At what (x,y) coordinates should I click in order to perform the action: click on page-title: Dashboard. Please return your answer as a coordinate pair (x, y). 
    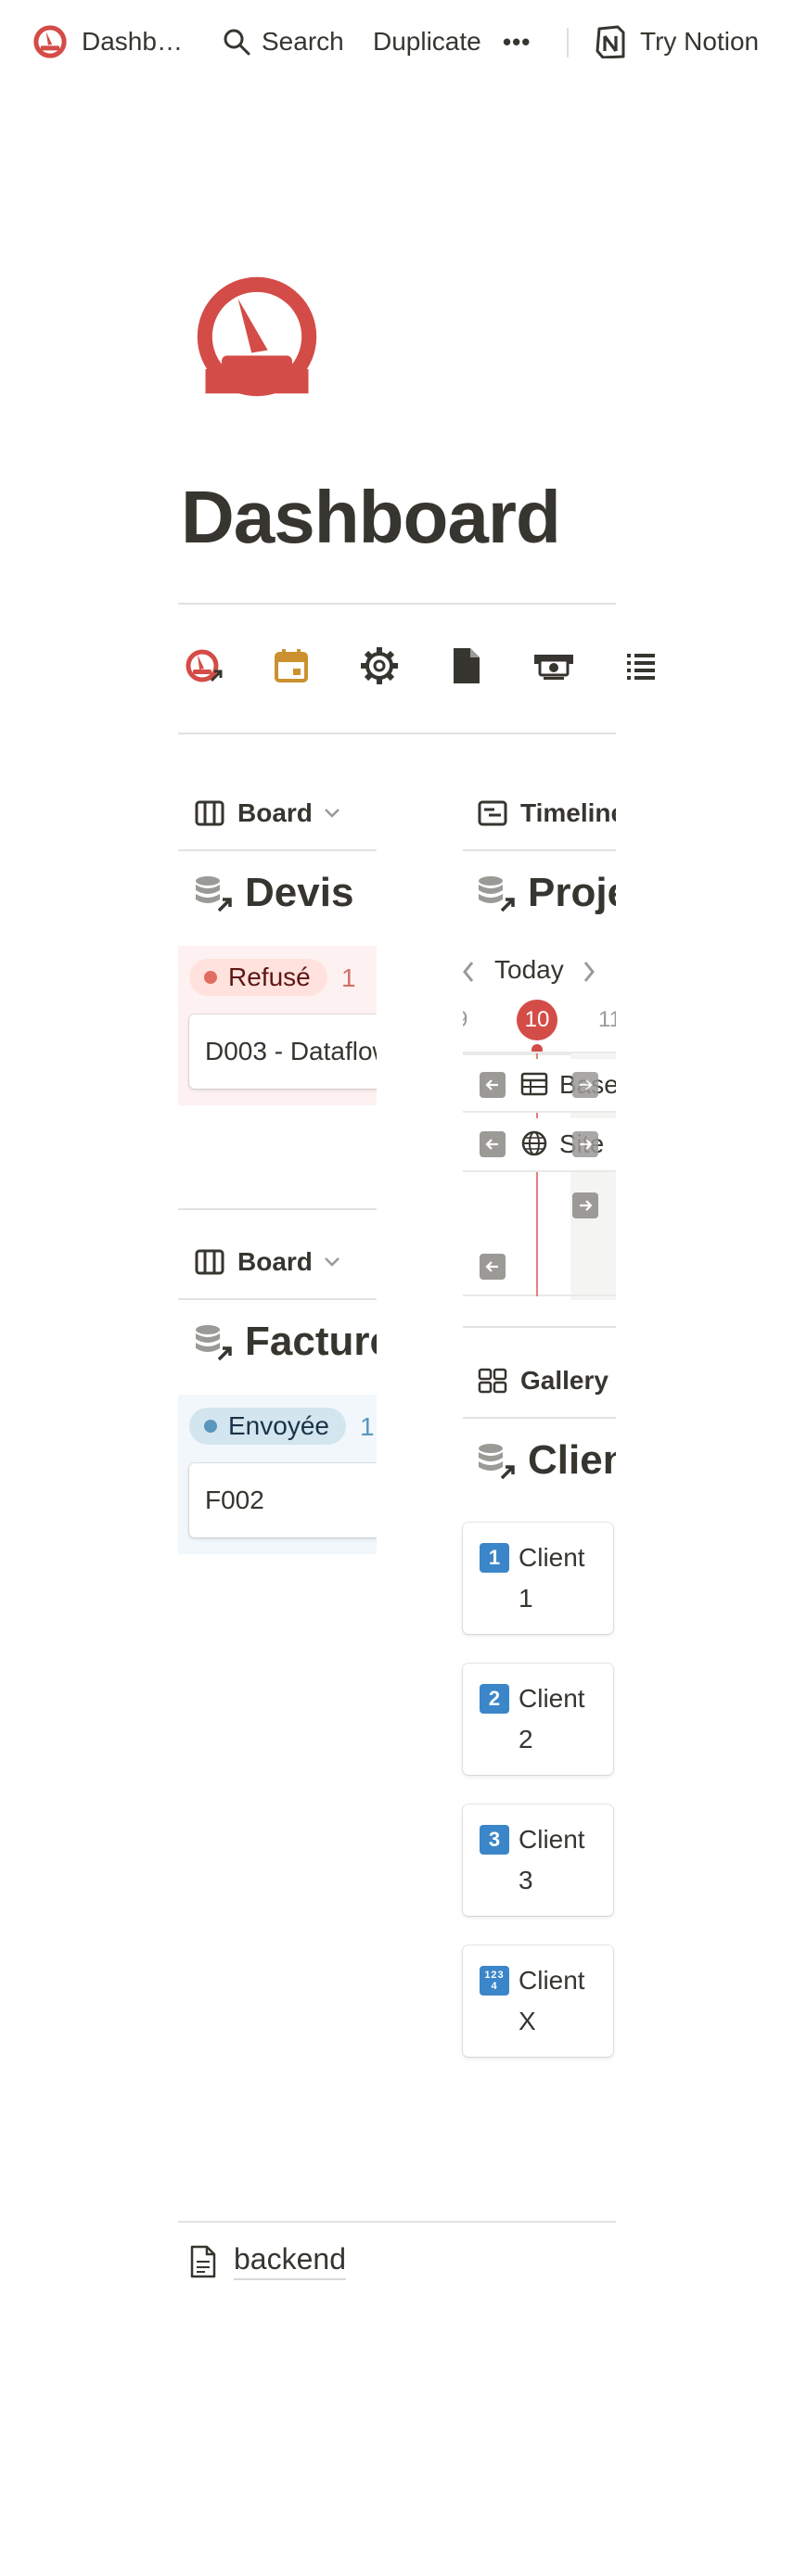
    Looking at the image, I should click on (371, 518).